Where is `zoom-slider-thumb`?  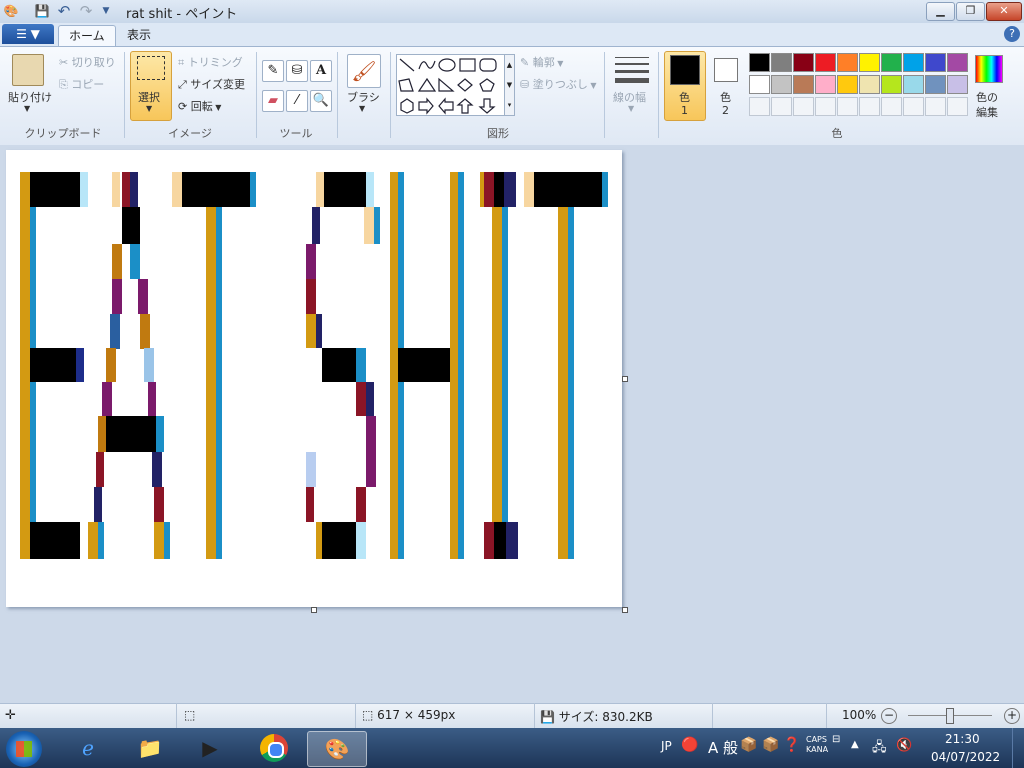 zoom-slider-thumb is located at coordinates (950, 716).